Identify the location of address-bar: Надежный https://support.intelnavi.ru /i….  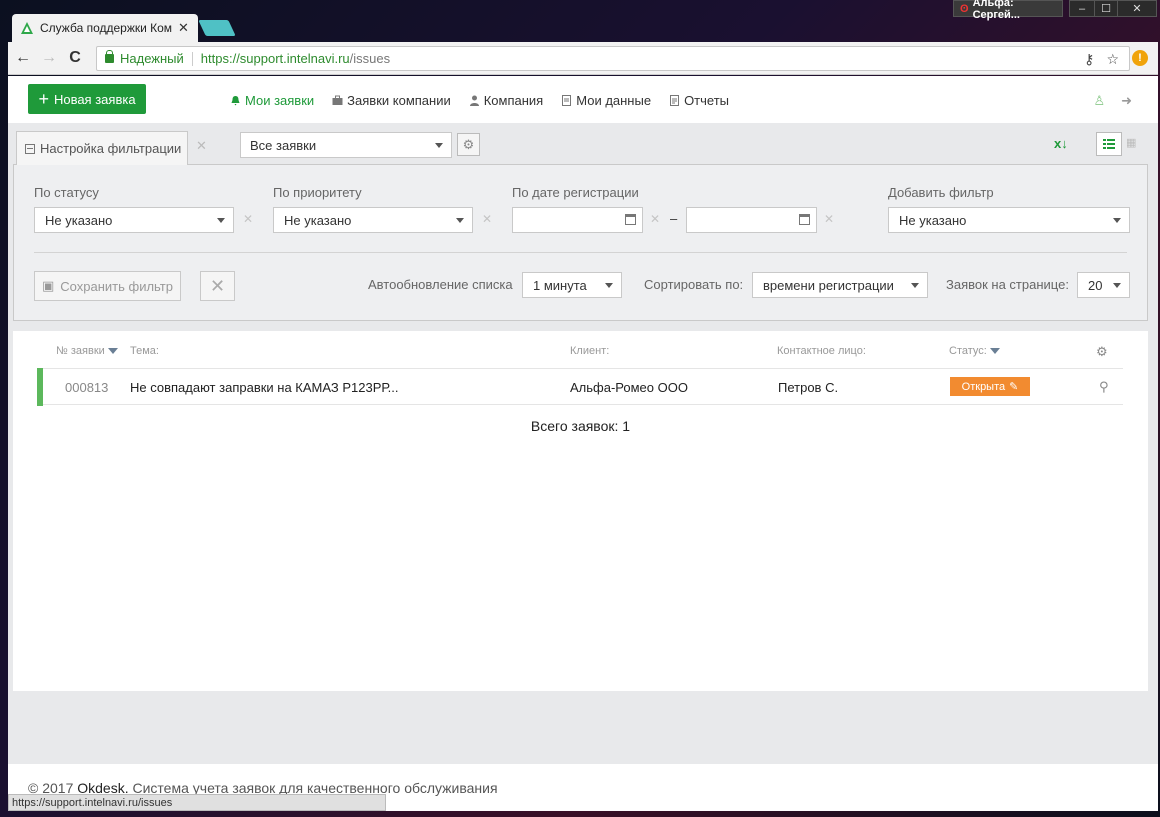
(613, 58).